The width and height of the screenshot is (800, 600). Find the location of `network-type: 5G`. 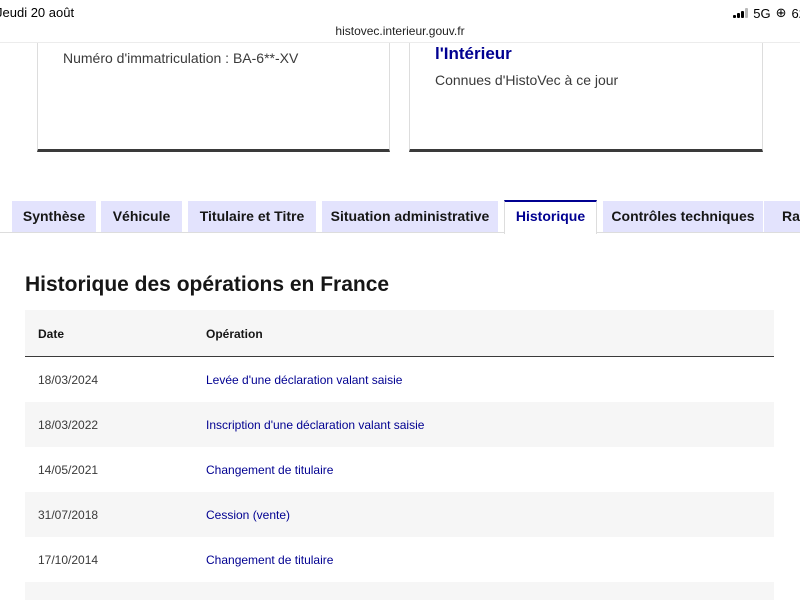

network-type: 5G is located at coordinates (762, 13).